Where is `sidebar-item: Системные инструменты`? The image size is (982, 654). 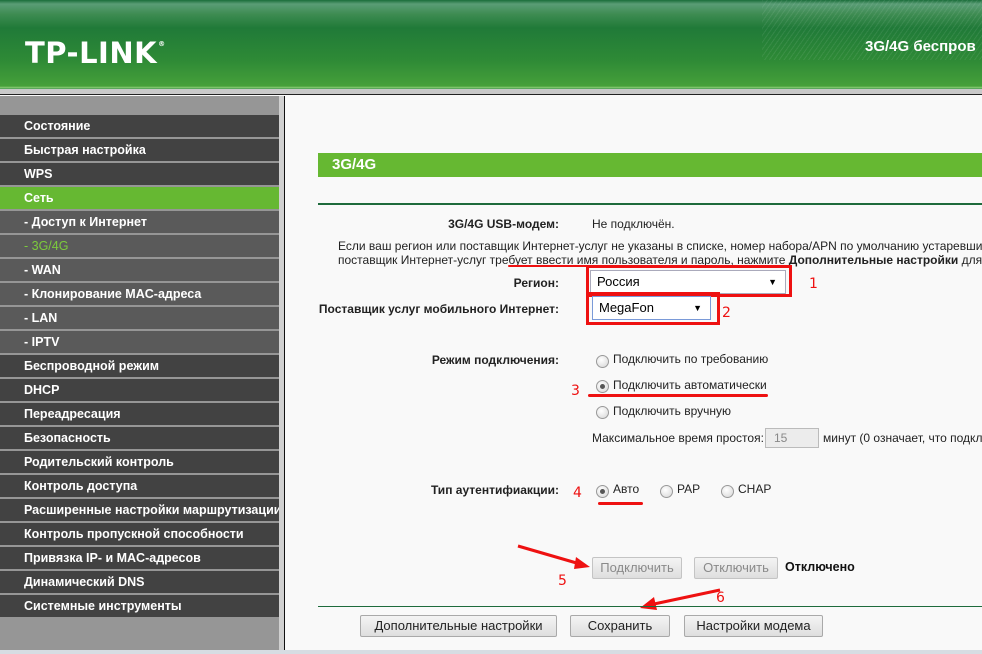
sidebar-item: Системные инструменты is located at coordinates (139, 607).